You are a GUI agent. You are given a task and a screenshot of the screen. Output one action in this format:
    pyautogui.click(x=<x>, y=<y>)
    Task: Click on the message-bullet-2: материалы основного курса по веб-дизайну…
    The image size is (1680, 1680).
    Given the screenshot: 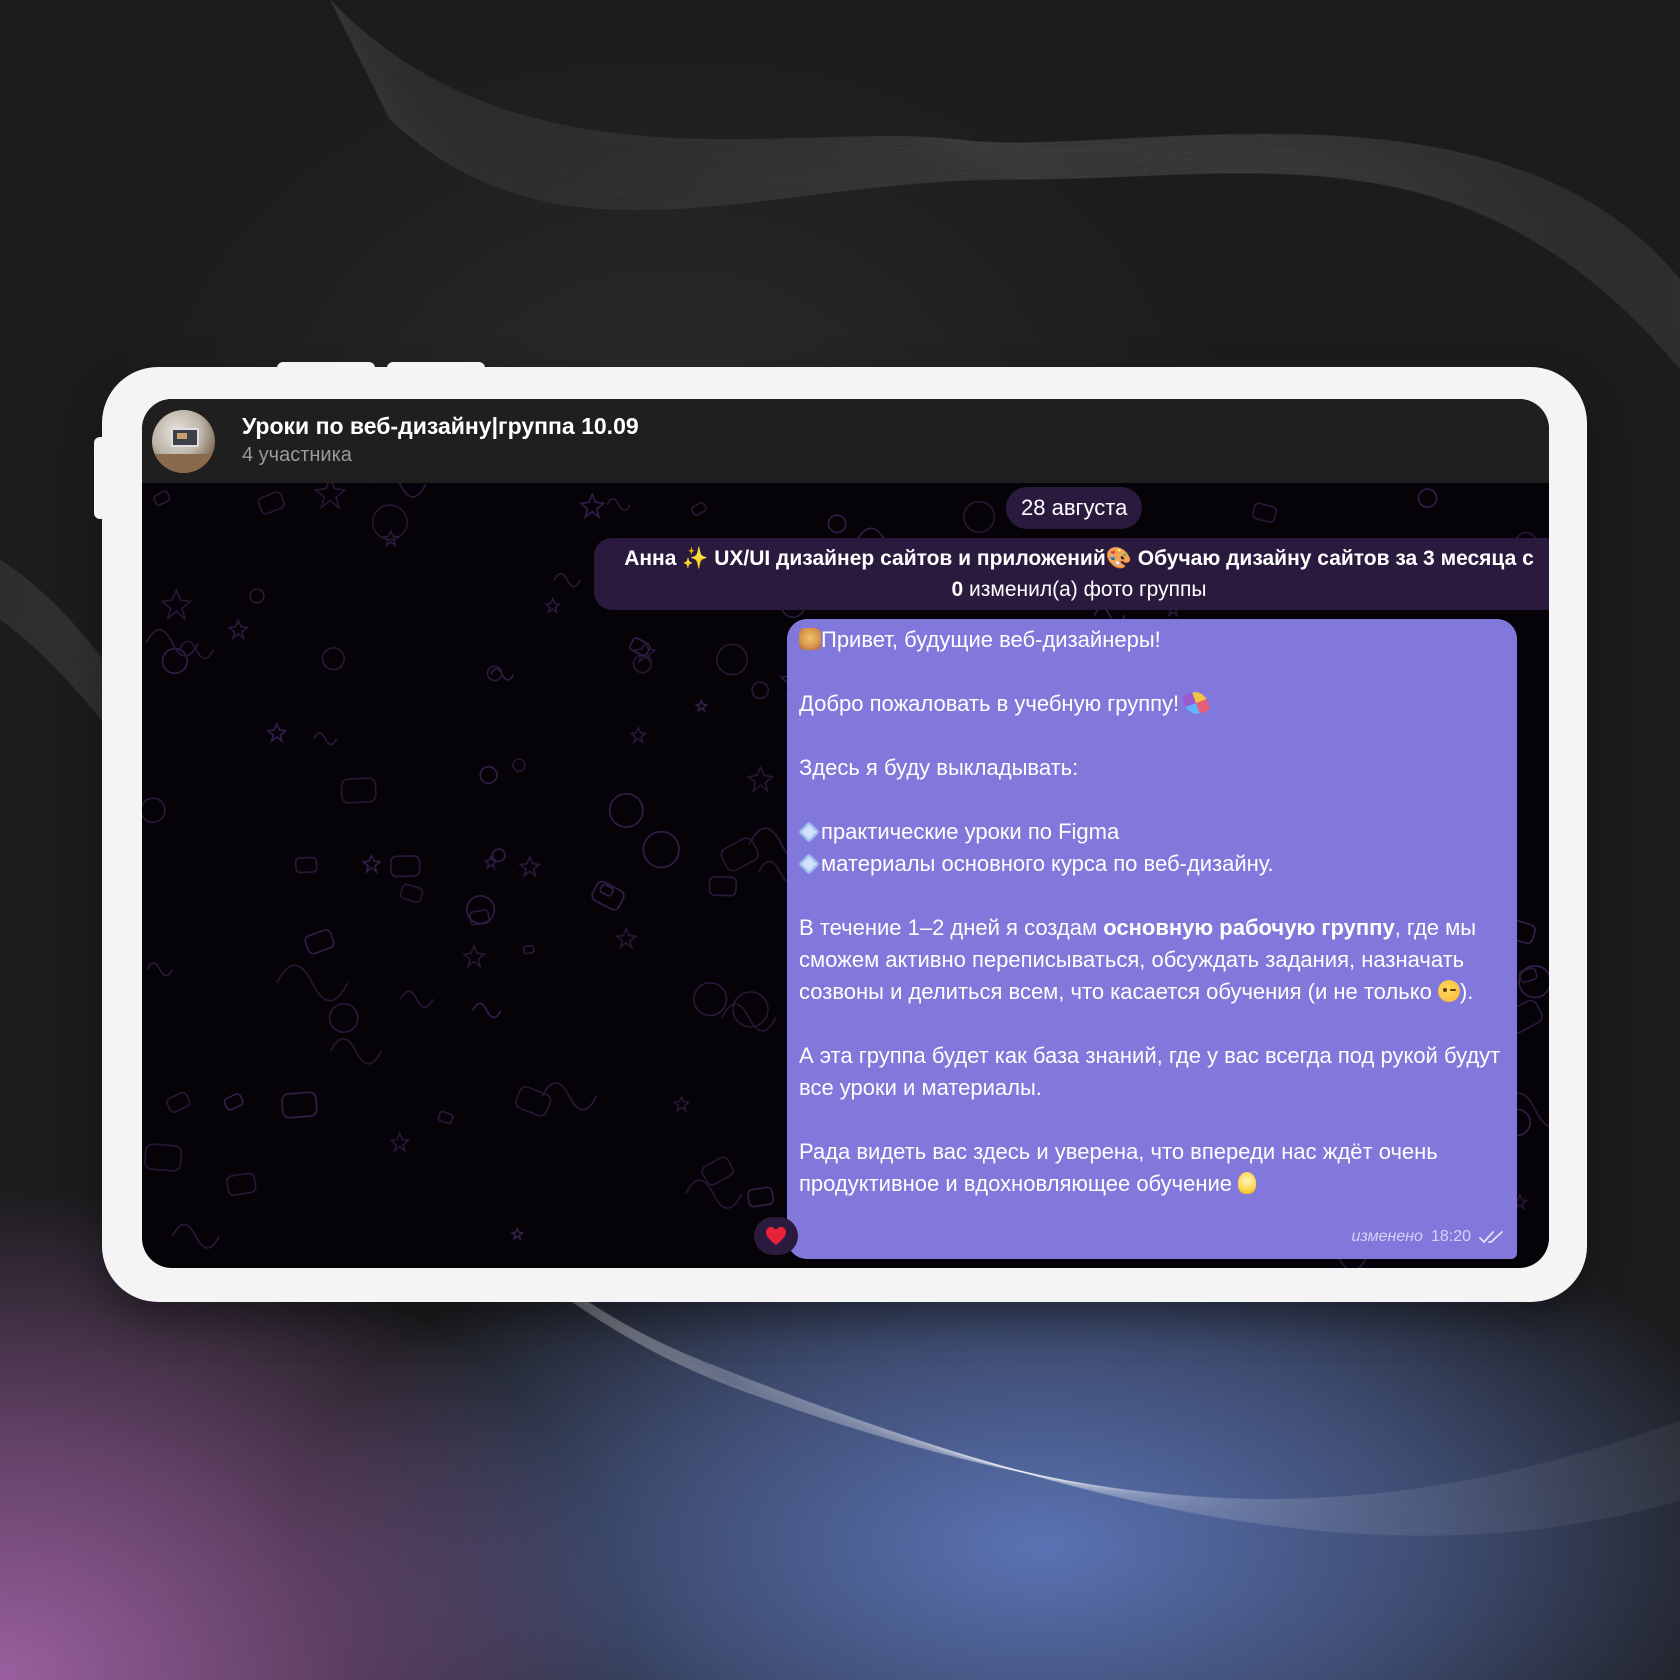 What is the action you would take?
    pyautogui.click(x=1047, y=863)
    